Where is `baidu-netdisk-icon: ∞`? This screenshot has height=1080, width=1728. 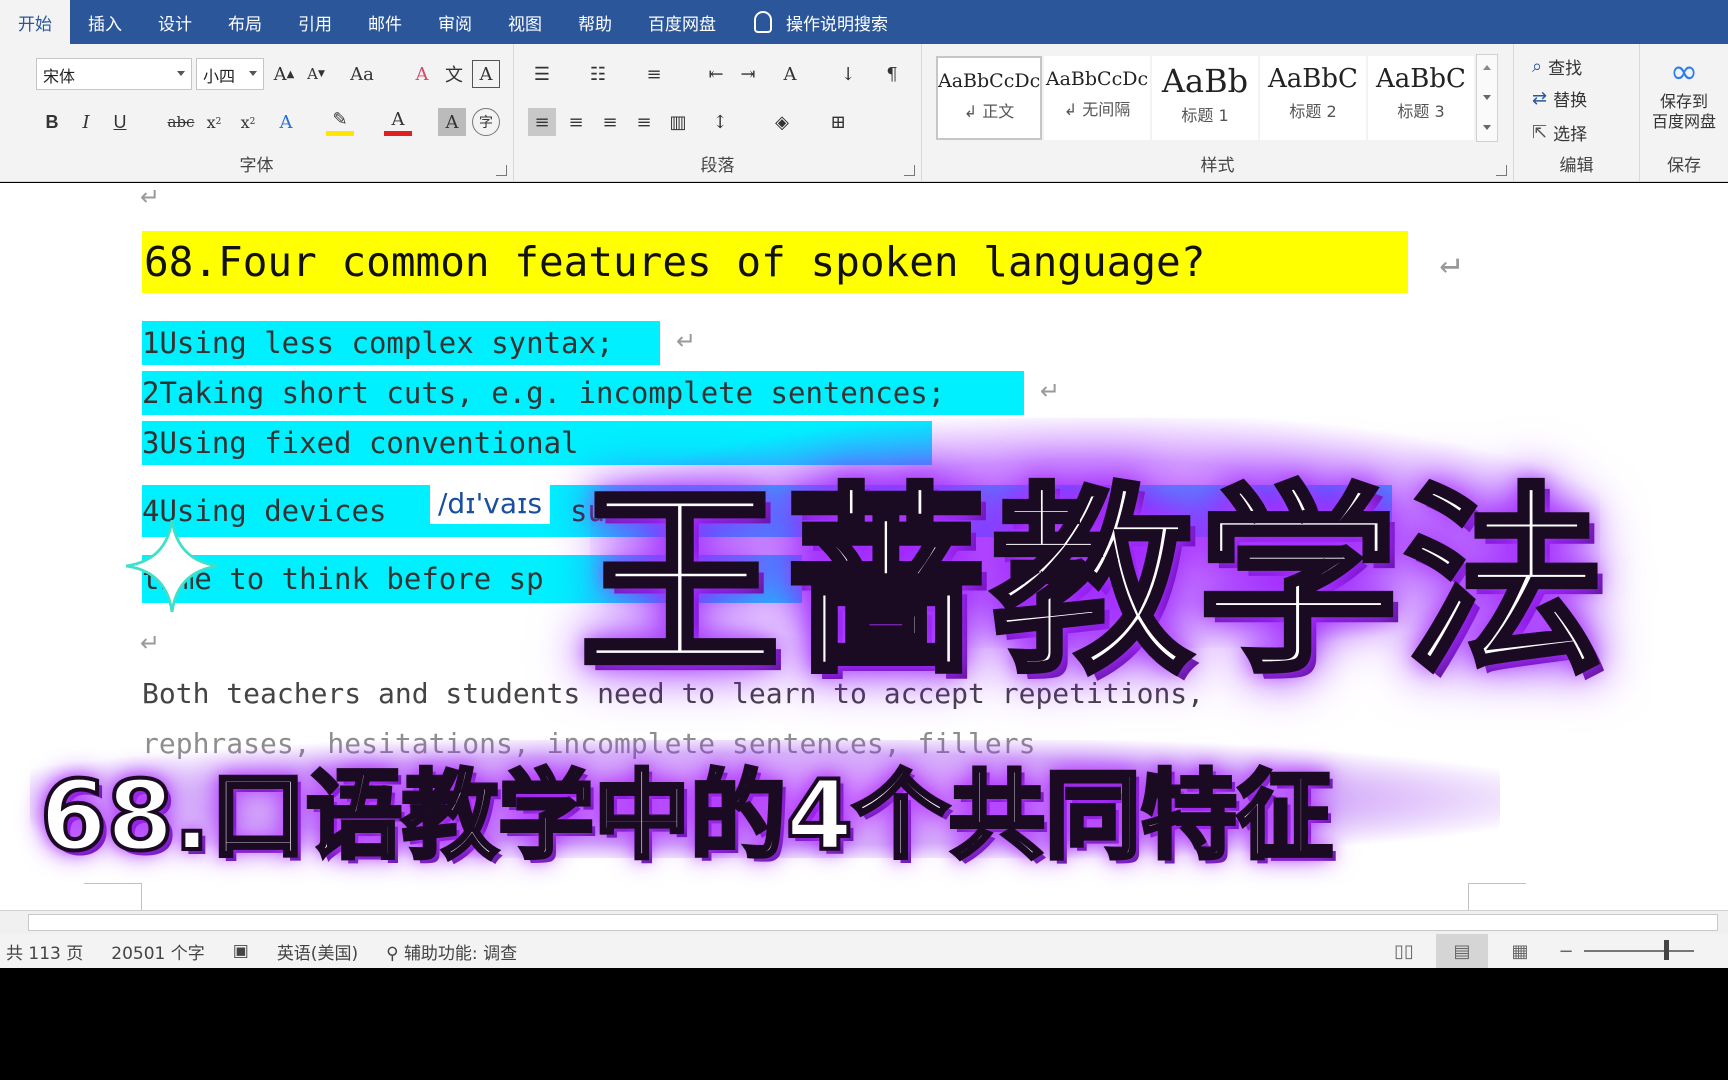
baidu-netdisk-icon: ∞ is located at coordinates (1684, 72).